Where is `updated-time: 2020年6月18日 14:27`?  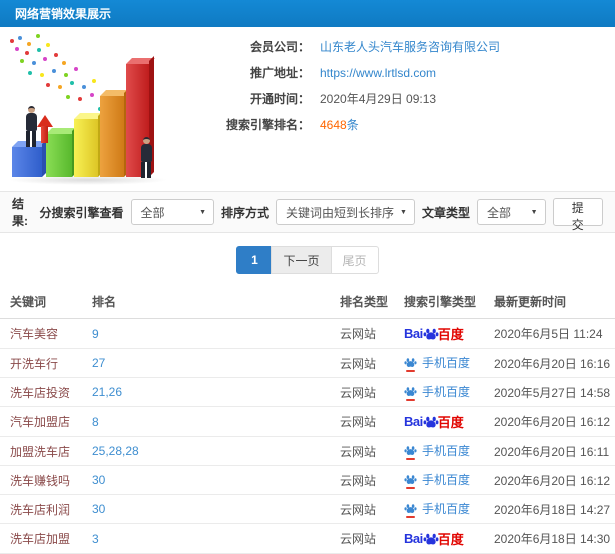 updated-time: 2020年6月18日 14:27 is located at coordinates (552, 509).